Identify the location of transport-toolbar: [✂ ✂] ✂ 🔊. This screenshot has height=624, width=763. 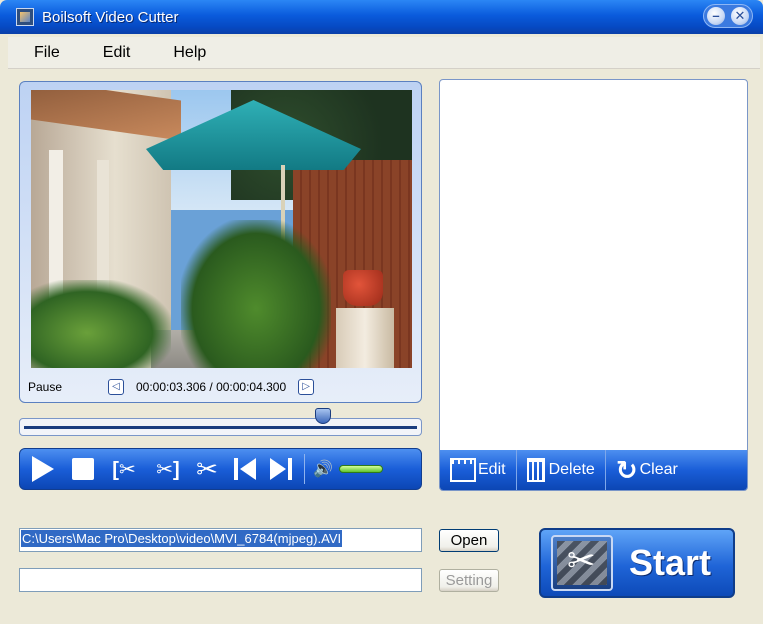
(220, 469).